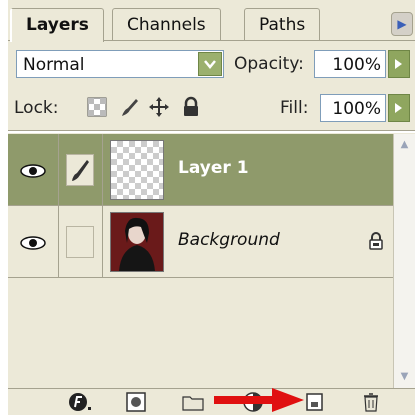  Describe the element at coordinates (213, 168) in the screenshot. I see `layer-name: Layer 1` at that location.